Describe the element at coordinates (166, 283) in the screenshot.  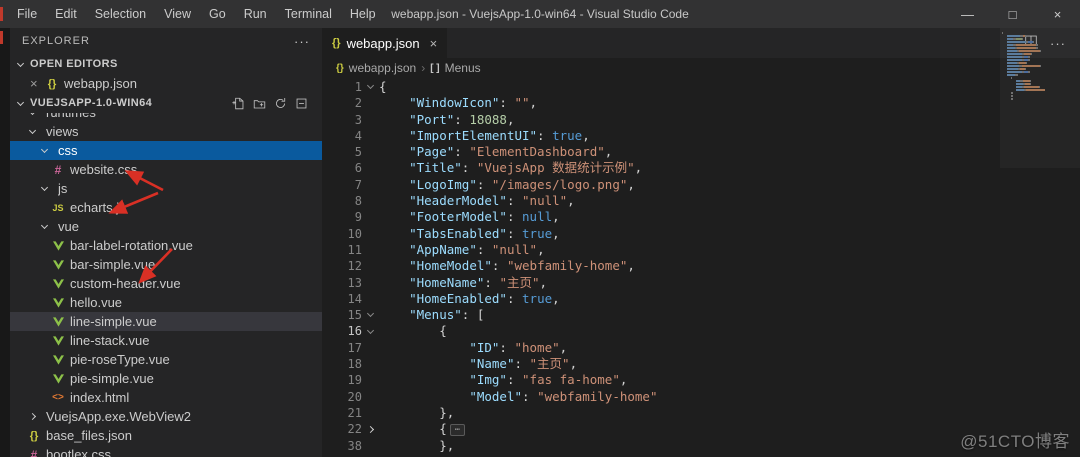
I see `tree-item-custom-header.vue: custom-header.vue` at that location.